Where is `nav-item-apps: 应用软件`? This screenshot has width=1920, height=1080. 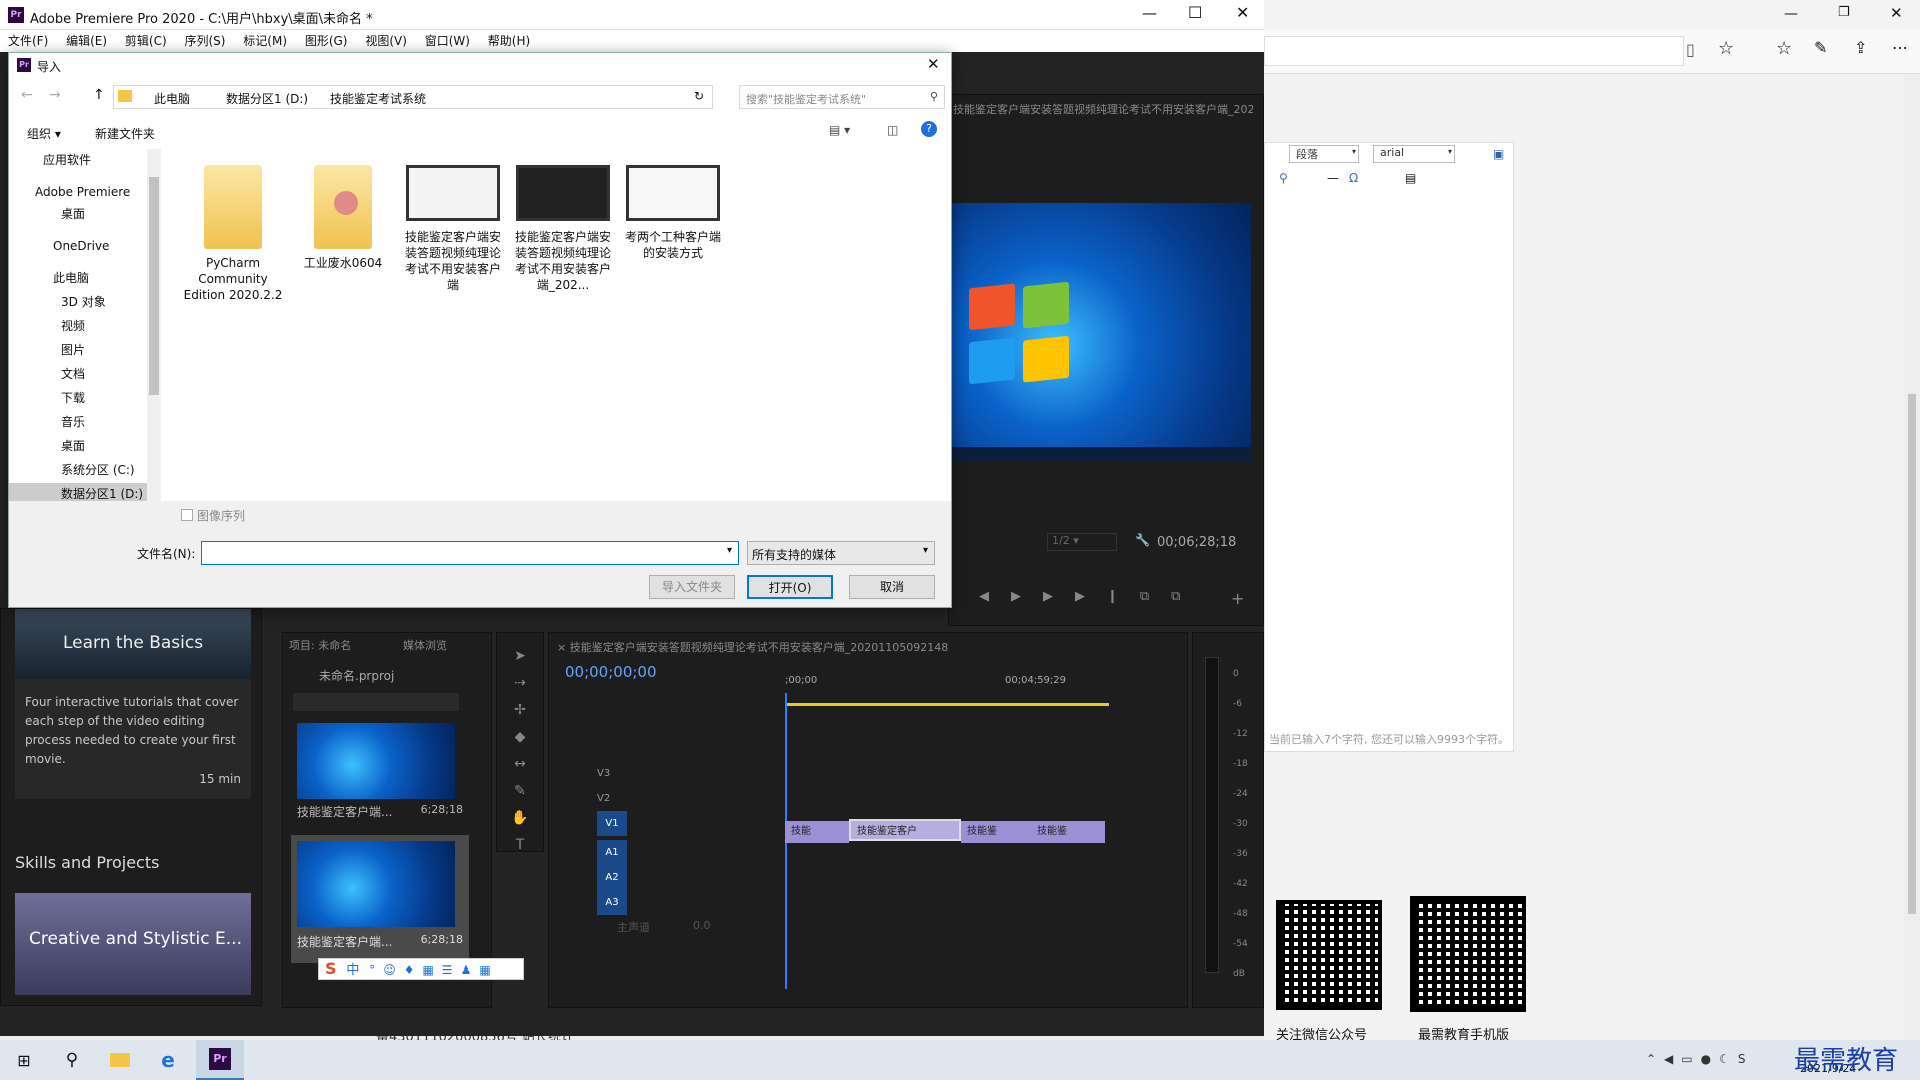 nav-item-apps: 应用软件 is located at coordinates (50, 160).